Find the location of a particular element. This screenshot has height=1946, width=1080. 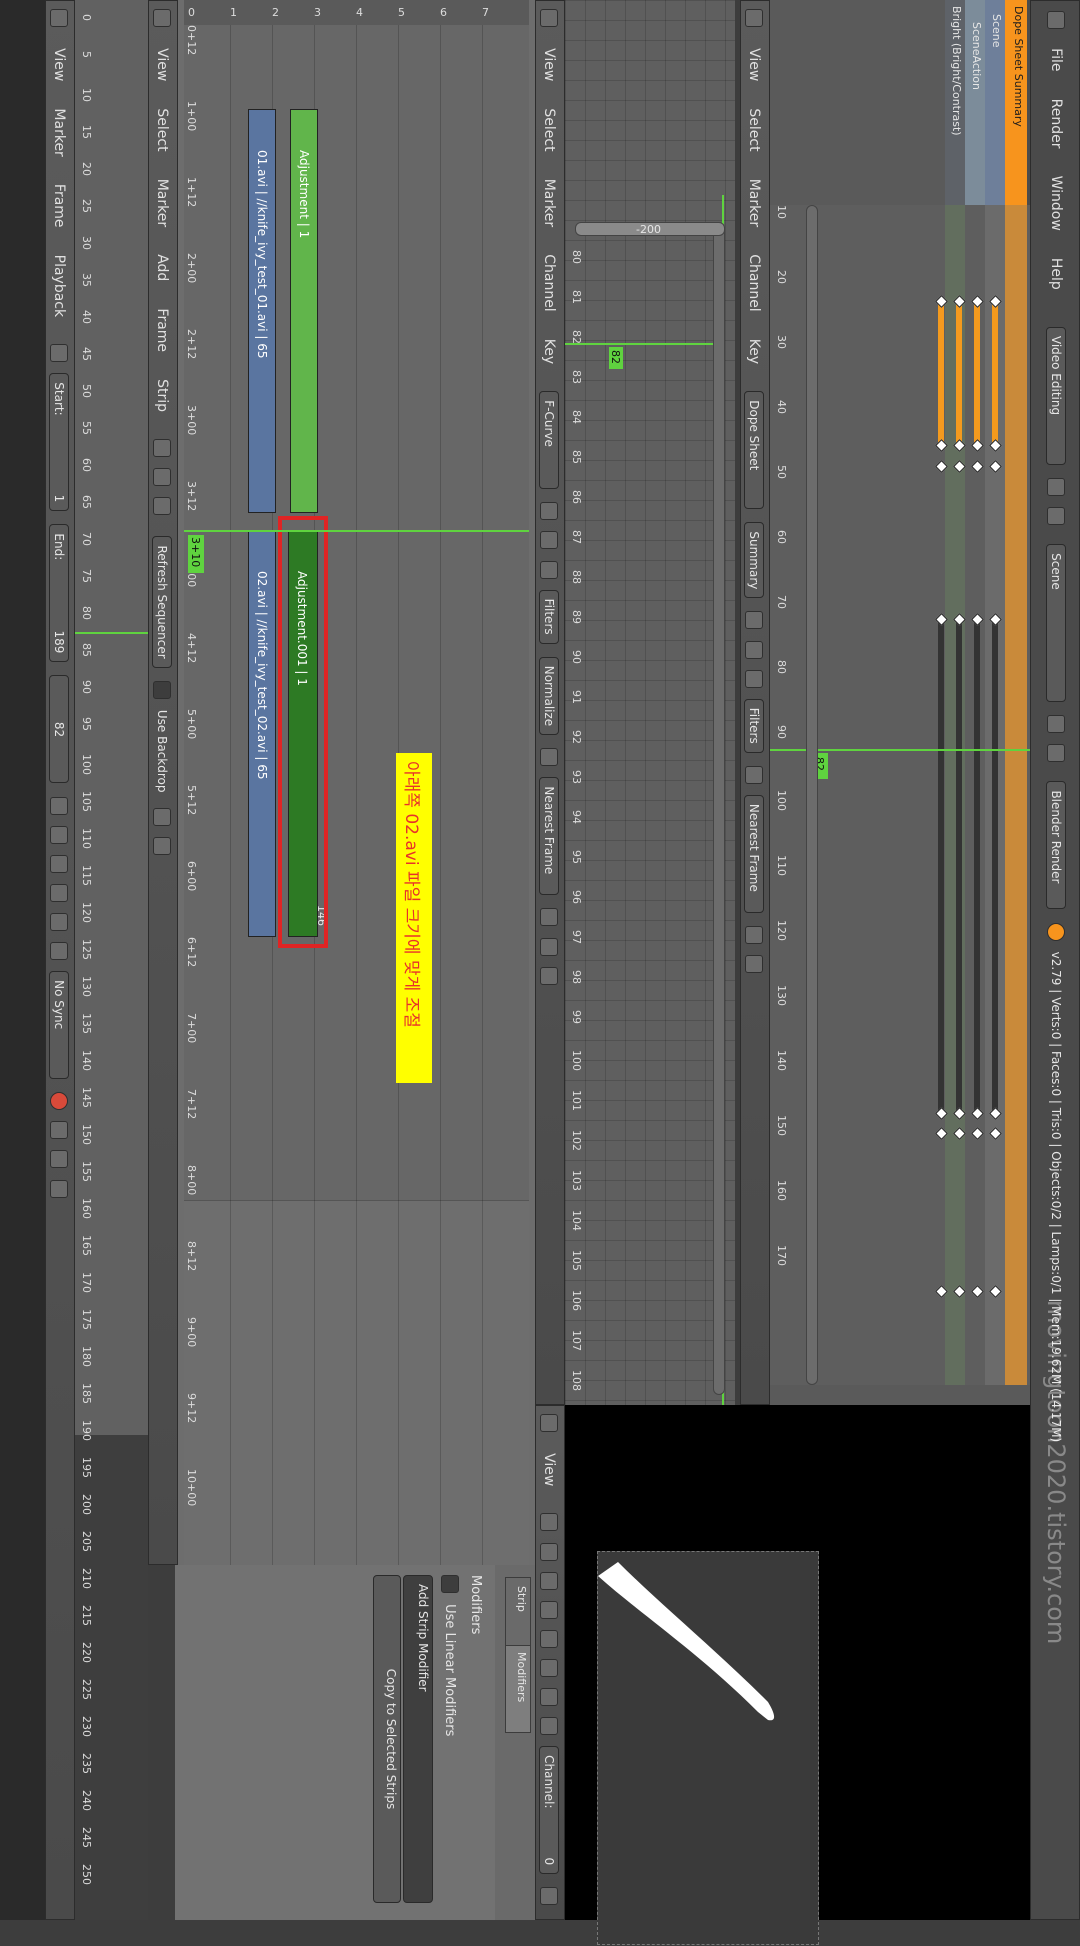

seq-menu-marker: Marker is located at coordinates (162, 203).